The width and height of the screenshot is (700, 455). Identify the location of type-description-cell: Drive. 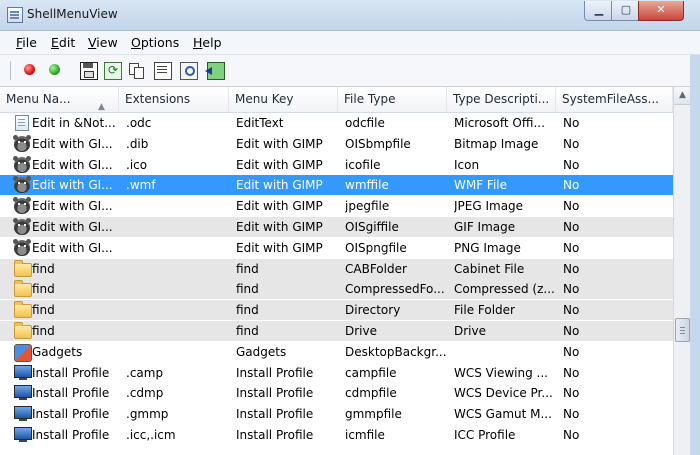
(470, 331).